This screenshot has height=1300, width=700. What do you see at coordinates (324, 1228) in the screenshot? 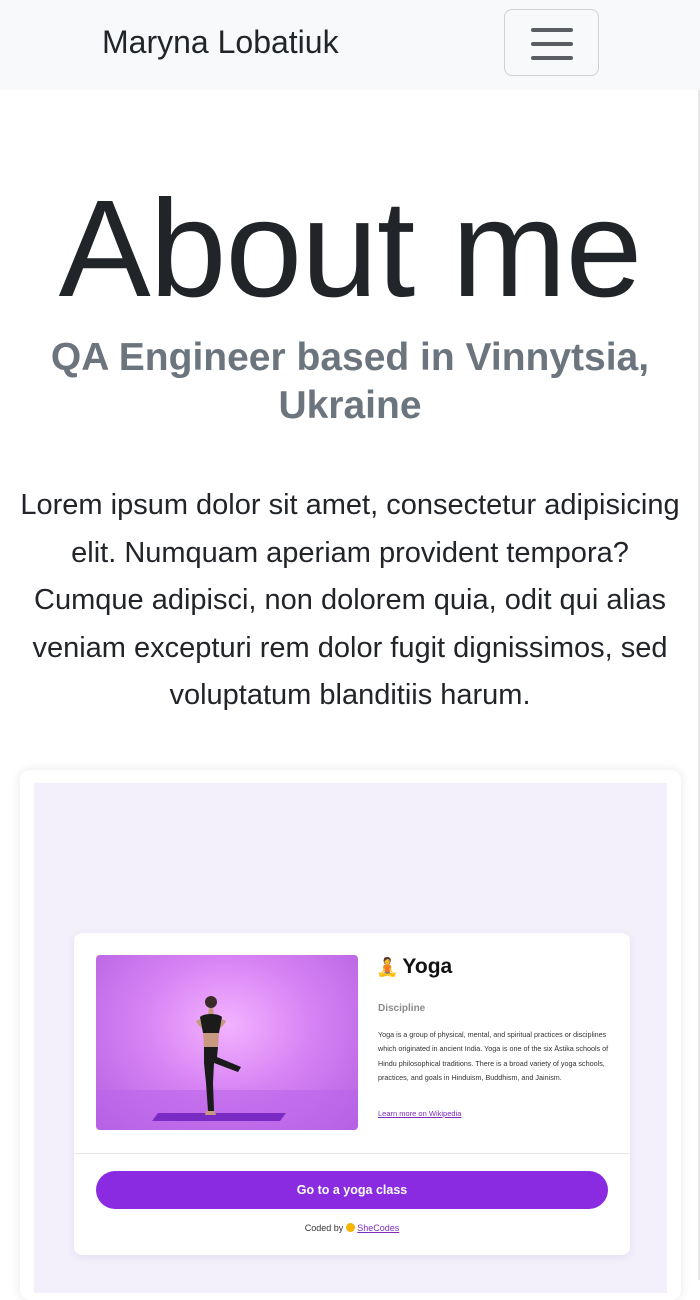
I see `coded-by-label: Coded by` at bounding box center [324, 1228].